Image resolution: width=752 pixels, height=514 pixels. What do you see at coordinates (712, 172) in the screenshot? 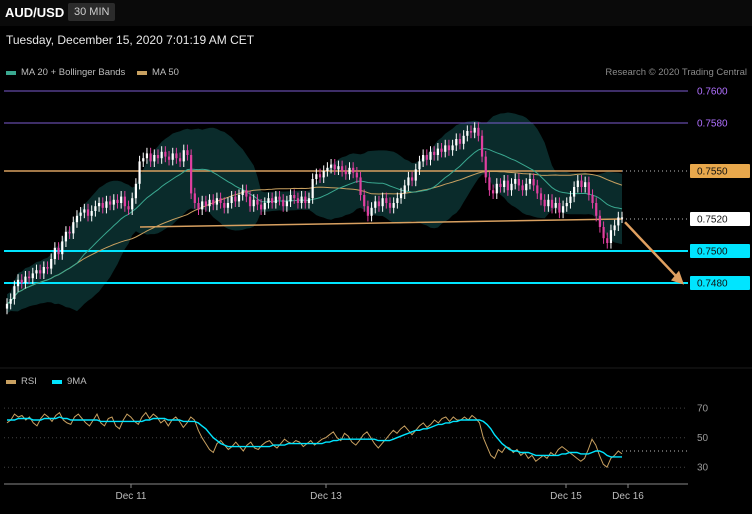
I see `level-label-0.7550: 0.7550` at bounding box center [712, 172].